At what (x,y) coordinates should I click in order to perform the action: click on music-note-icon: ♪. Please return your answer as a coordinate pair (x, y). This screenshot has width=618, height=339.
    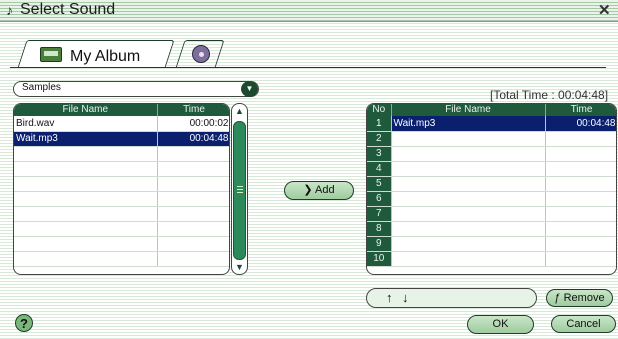
    Looking at the image, I should click on (9, 10).